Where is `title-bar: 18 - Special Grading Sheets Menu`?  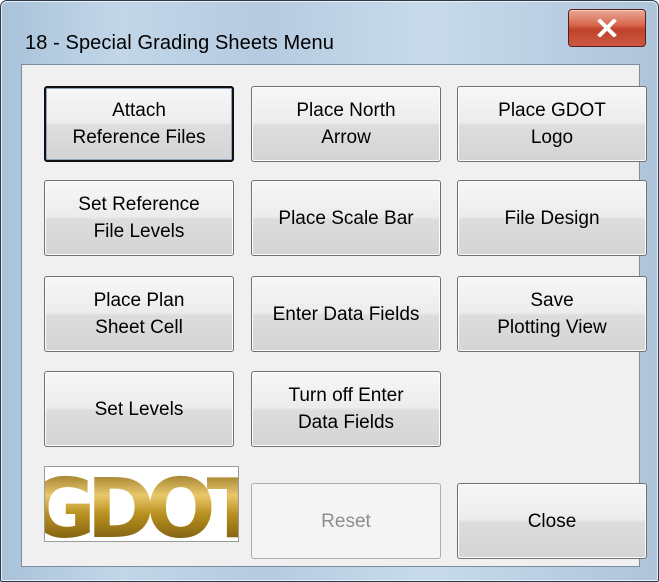
title-bar: 18 - Special Grading Sheets Menu is located at coordinates (329, 32).